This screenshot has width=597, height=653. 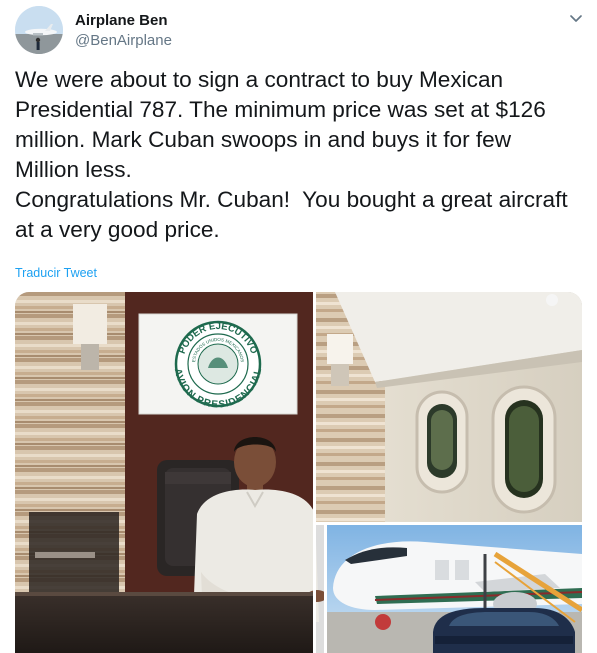 I want to click on author-handle: @BenAirplane, so click(x=123, y=40).